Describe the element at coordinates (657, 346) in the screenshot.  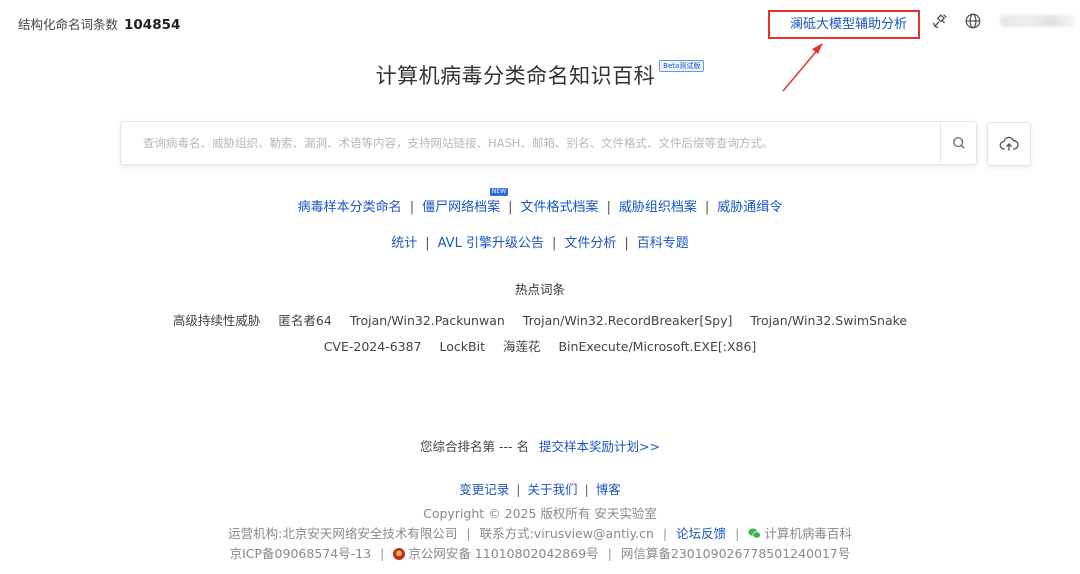
I see `hot-entry: BinExecute/Microsoft.EXE[:X86]` at that location.